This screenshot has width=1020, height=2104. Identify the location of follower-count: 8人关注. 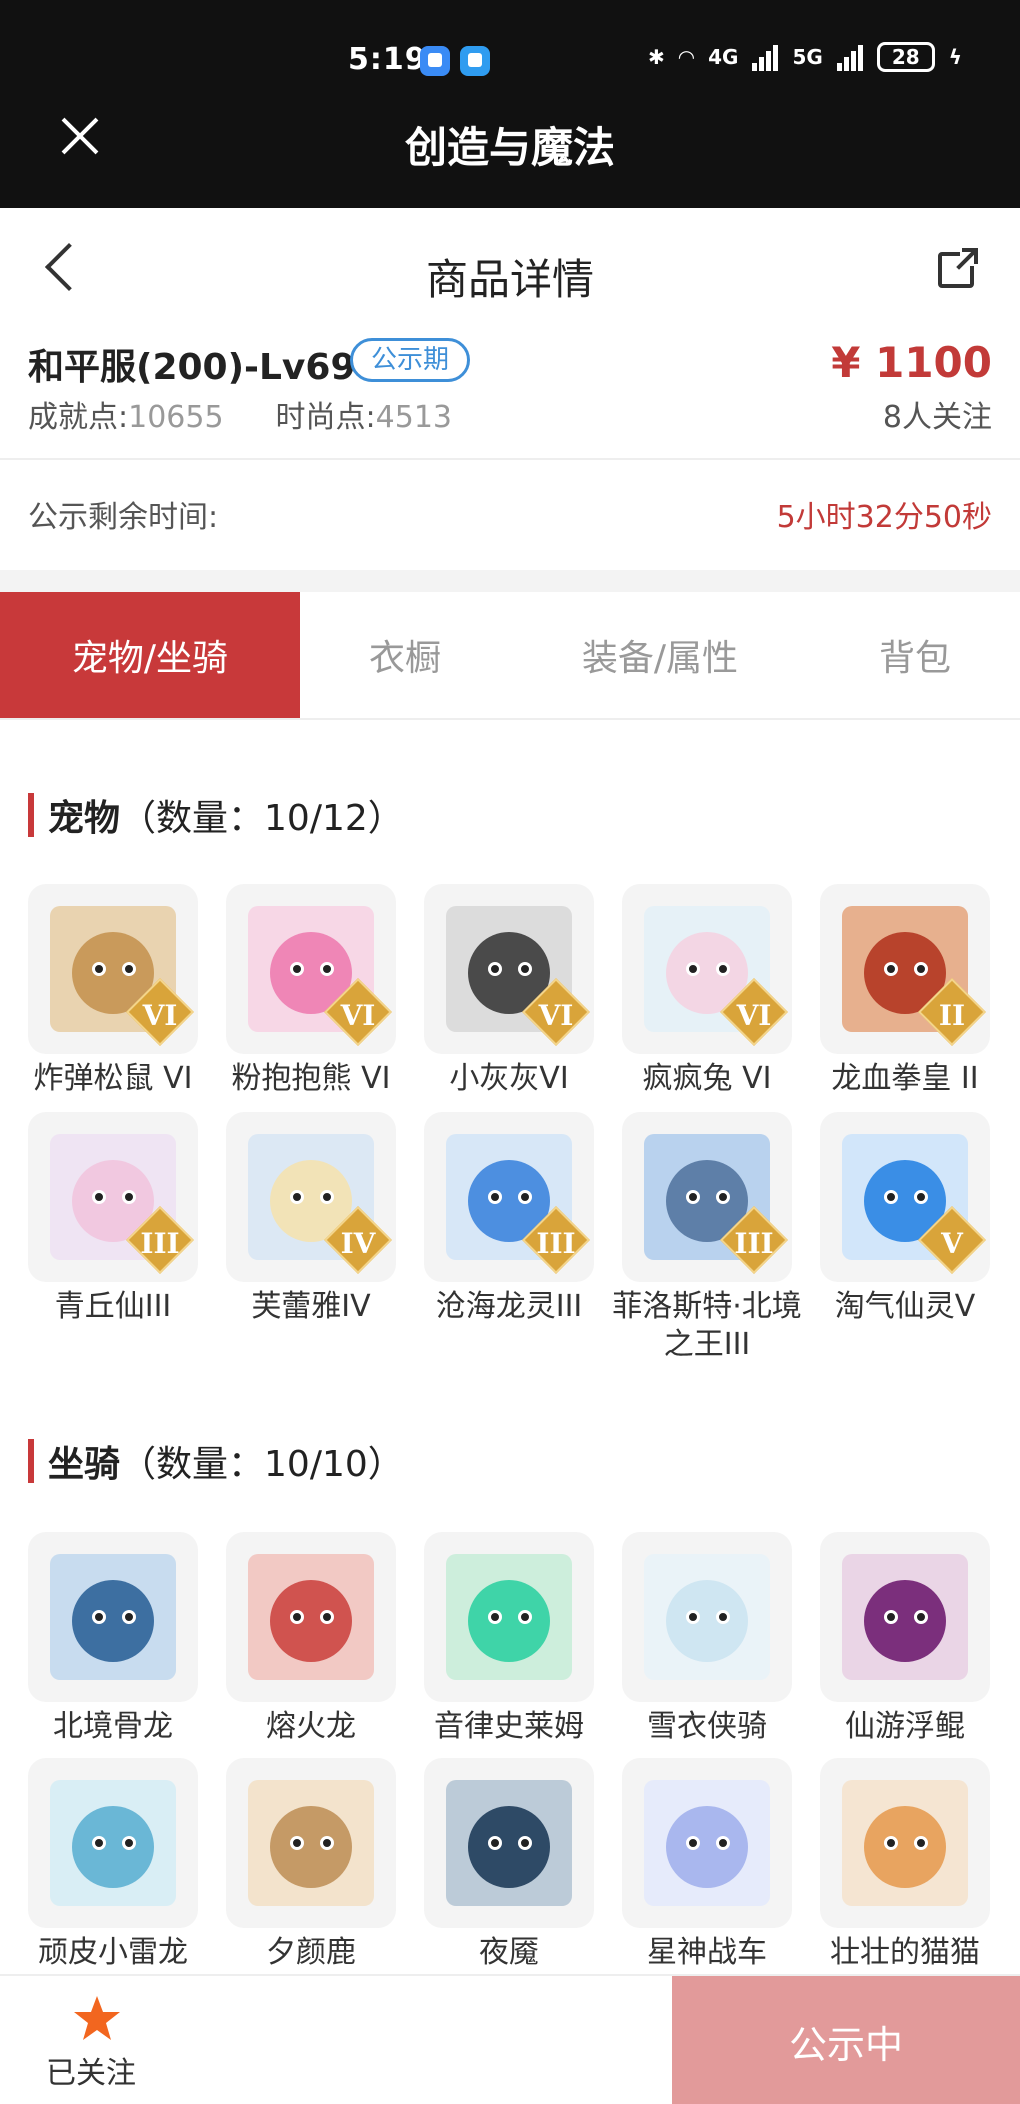
(937, 417).